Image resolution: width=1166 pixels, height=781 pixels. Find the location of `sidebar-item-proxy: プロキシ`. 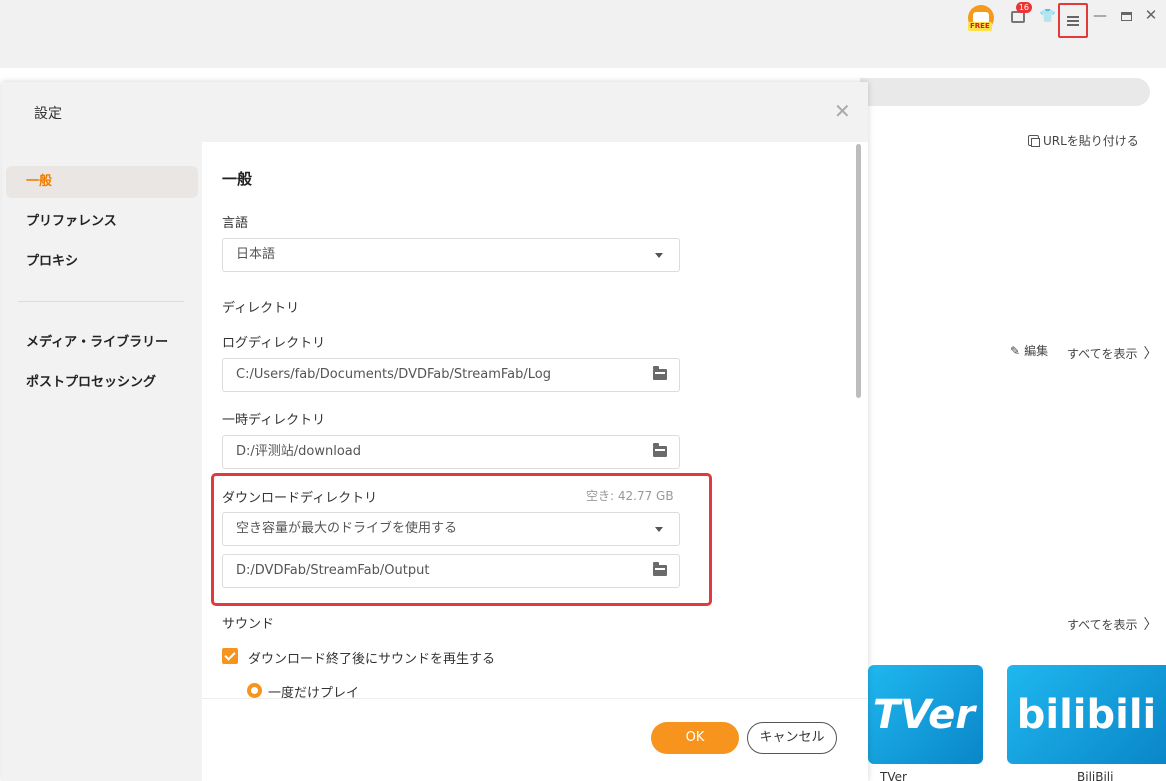

sidebar-item-proxy: プロキシ is located at coordinates (102, 262).